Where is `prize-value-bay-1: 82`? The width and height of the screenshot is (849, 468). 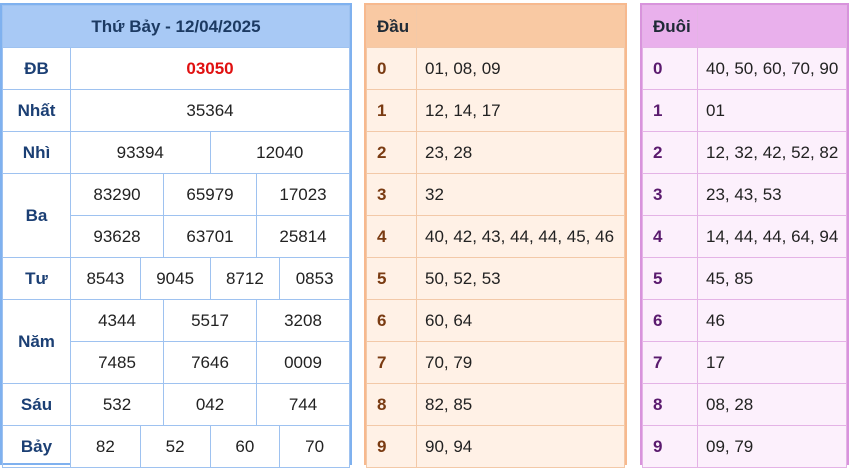
prize-value-bay-1: 82 is located at coordinates (105, 446).